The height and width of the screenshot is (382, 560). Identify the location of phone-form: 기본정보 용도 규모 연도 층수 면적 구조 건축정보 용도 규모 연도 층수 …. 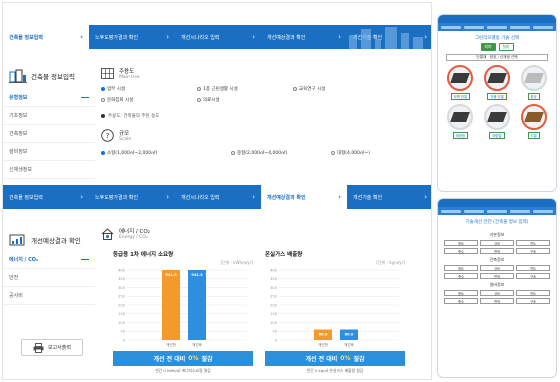
(497, 267).